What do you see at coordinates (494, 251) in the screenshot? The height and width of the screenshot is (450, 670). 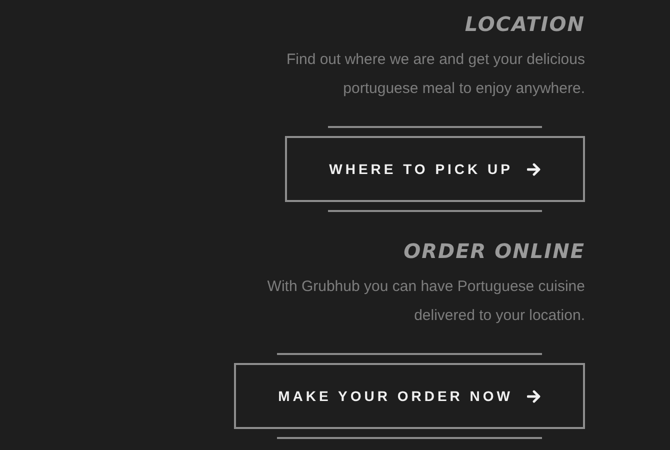 I see `section-heading: ORDER ONLINE` at bounding box center [494, 251].